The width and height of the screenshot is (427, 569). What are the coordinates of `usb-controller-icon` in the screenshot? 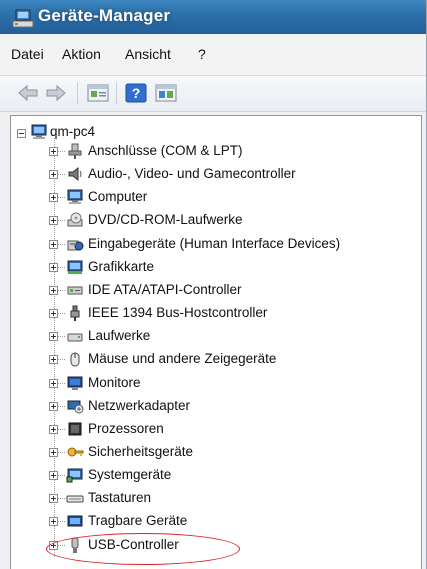 It's located at (75, 545).